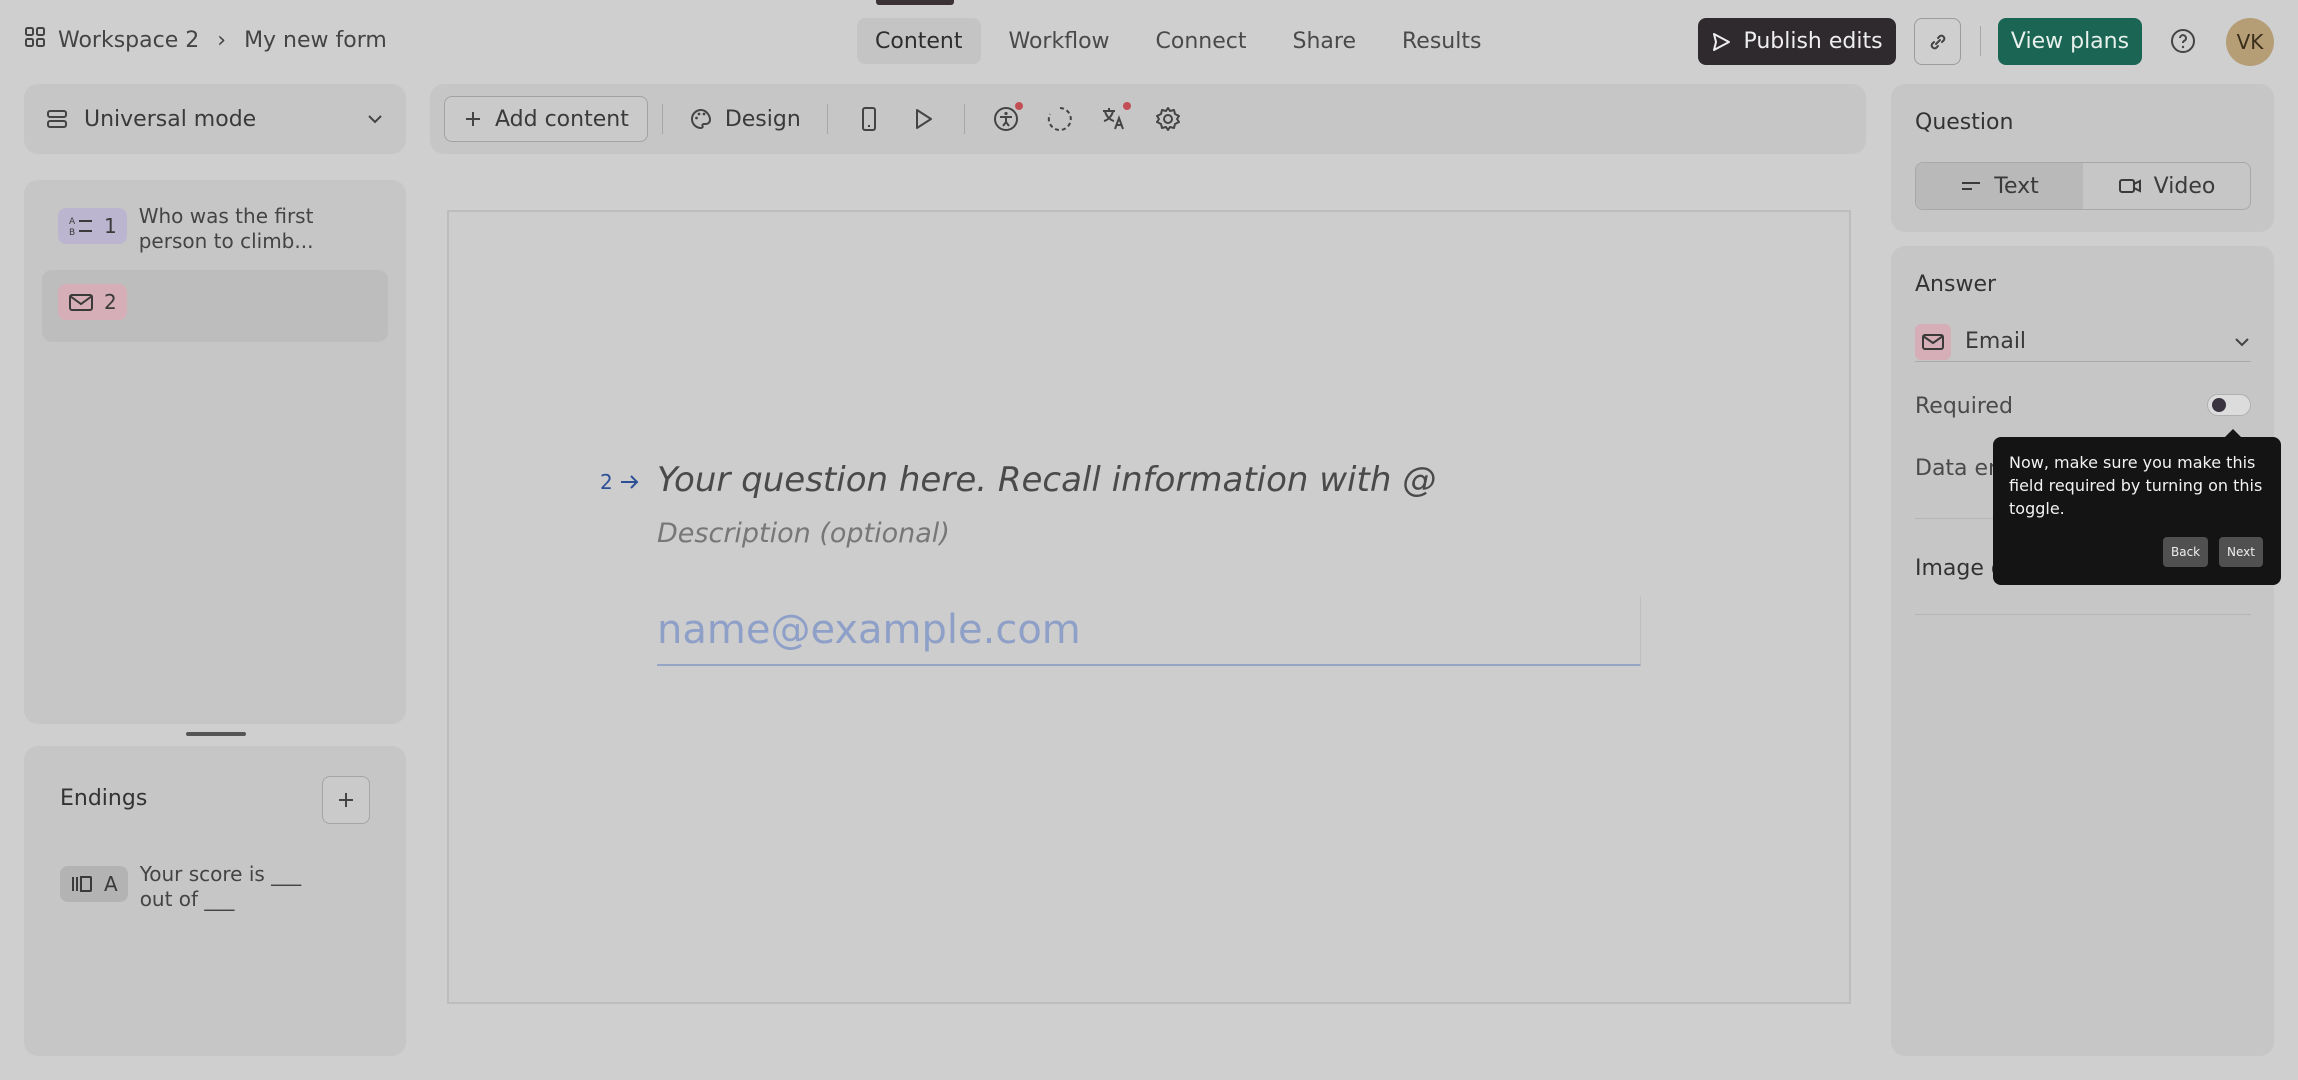  What do you see at coordinates (762, 119) in the screenshot?
I see `design-label: Design` at bounding box center [762, 119].